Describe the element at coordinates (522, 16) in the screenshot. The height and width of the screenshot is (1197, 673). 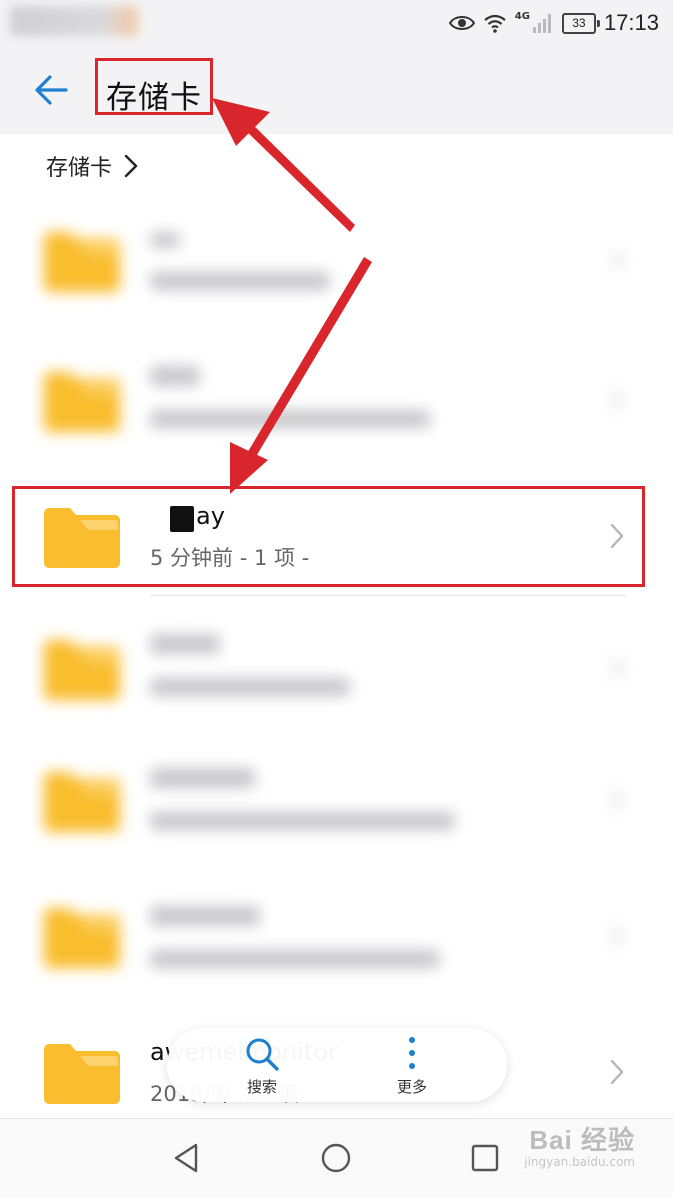
I see `network-type-label: 4G` at that location.